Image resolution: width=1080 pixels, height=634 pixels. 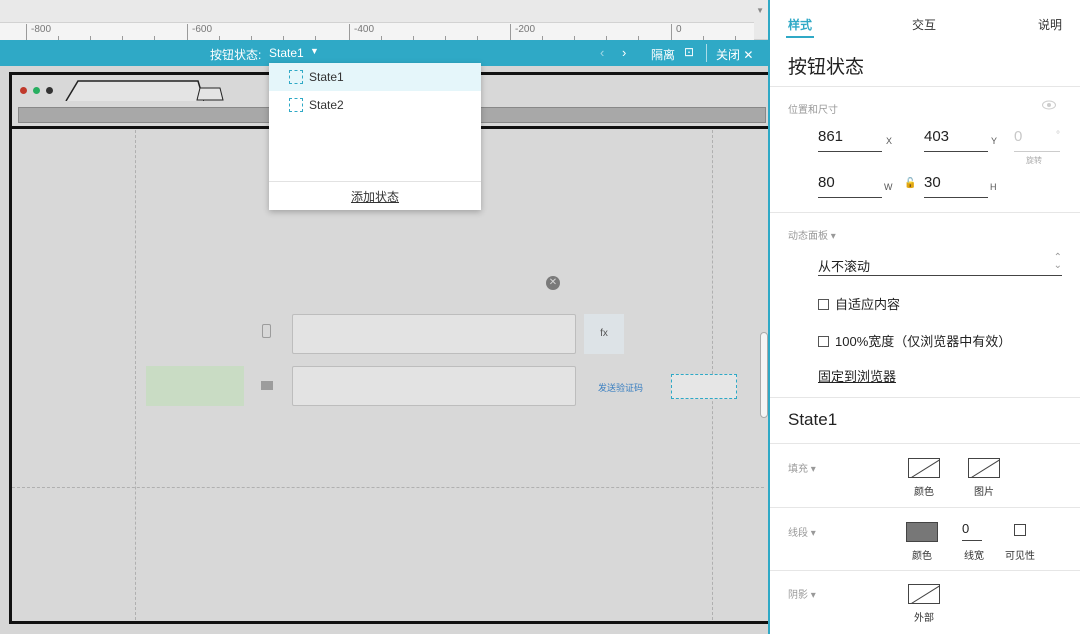 What do you see at coordinates (36, 90) in the screenshot?
I see `maximize-dot-icon` at bounding box center [36, 90].